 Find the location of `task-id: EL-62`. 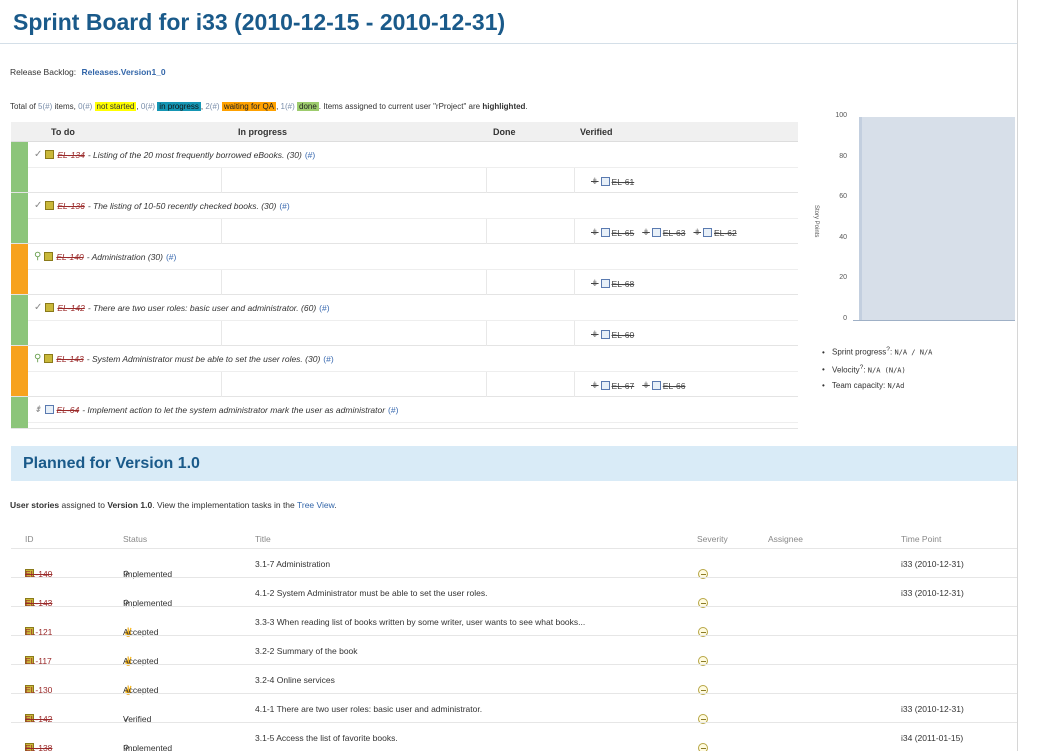

task-id: EL-62 is located at coordinates (725, 232).